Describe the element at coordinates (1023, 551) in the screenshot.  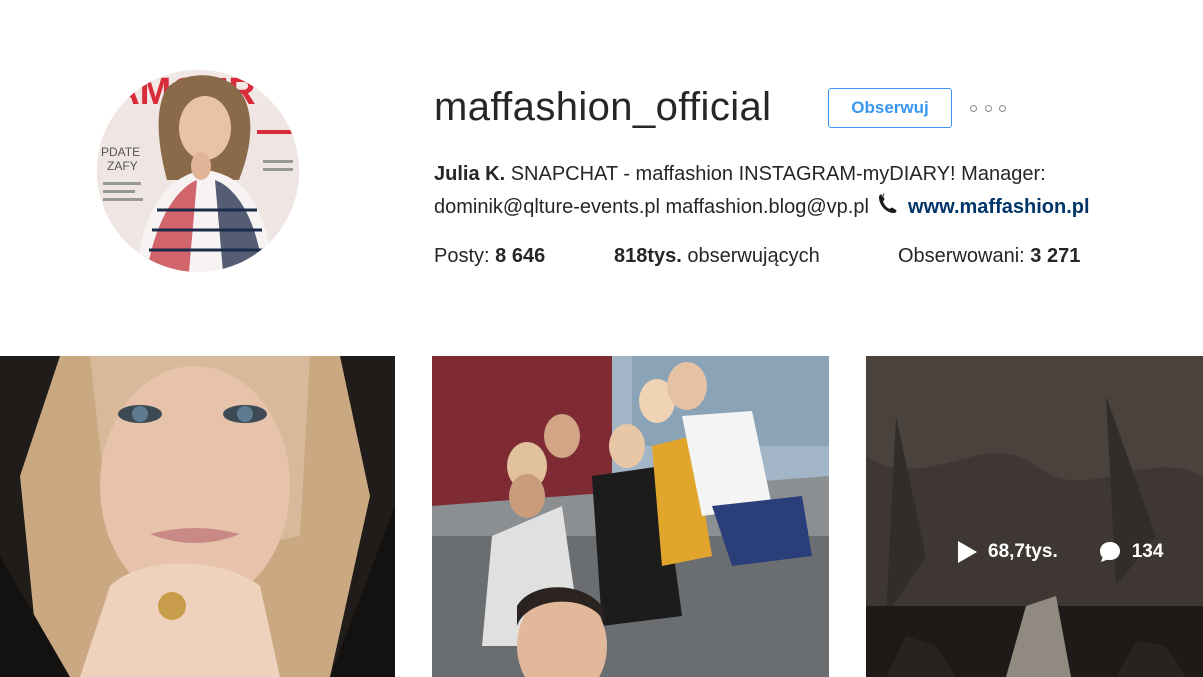
I see `video-views-count: 68,7tys.` at that location.